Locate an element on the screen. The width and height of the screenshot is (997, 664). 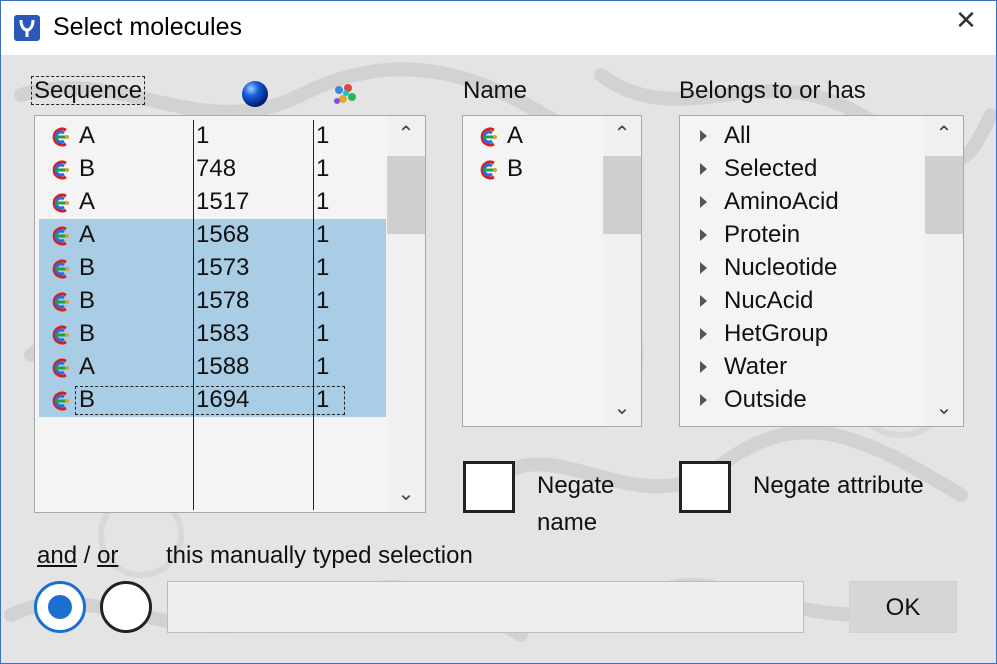
belongs-header-label: Belongs to or has is located at coordinates (772, 90).